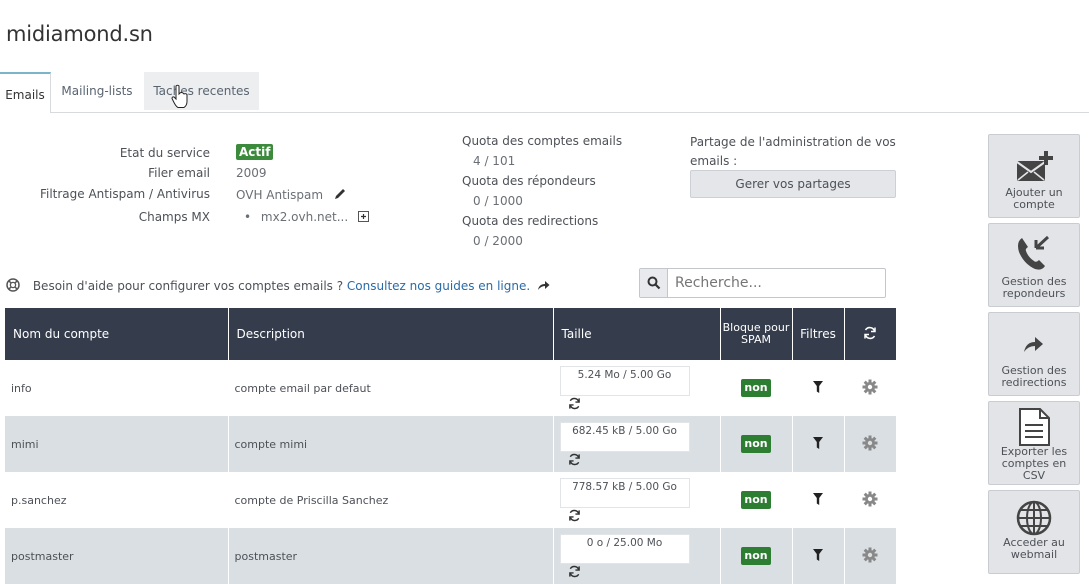  I want to click on lifebuoy-icon, so click(13, 285).